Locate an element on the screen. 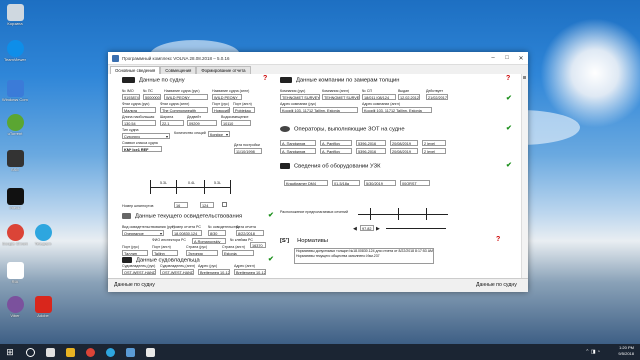  desktop-icon-ria: RIA is located at coordinates (15, 273).